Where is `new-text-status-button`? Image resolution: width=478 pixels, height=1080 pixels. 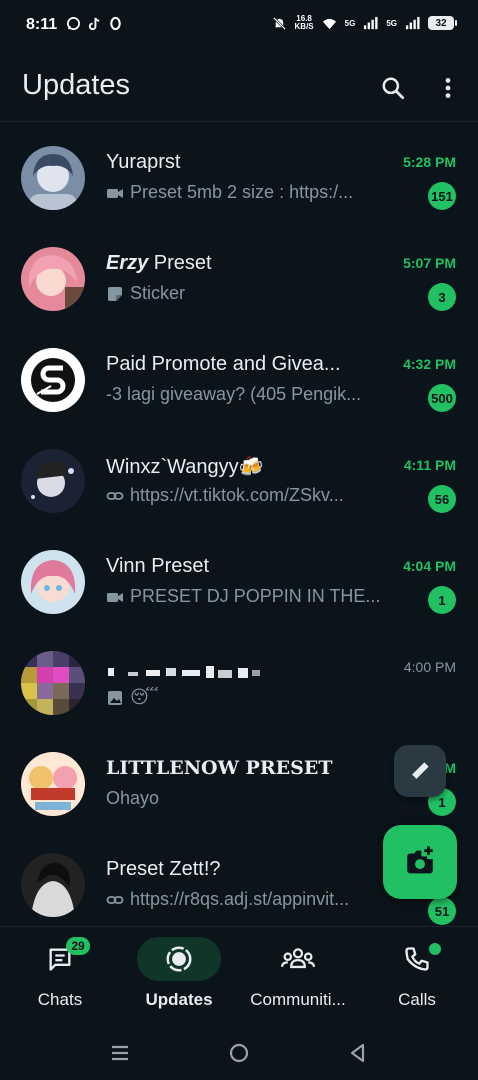 new-text-status-button is located at coordinates (420, 771).